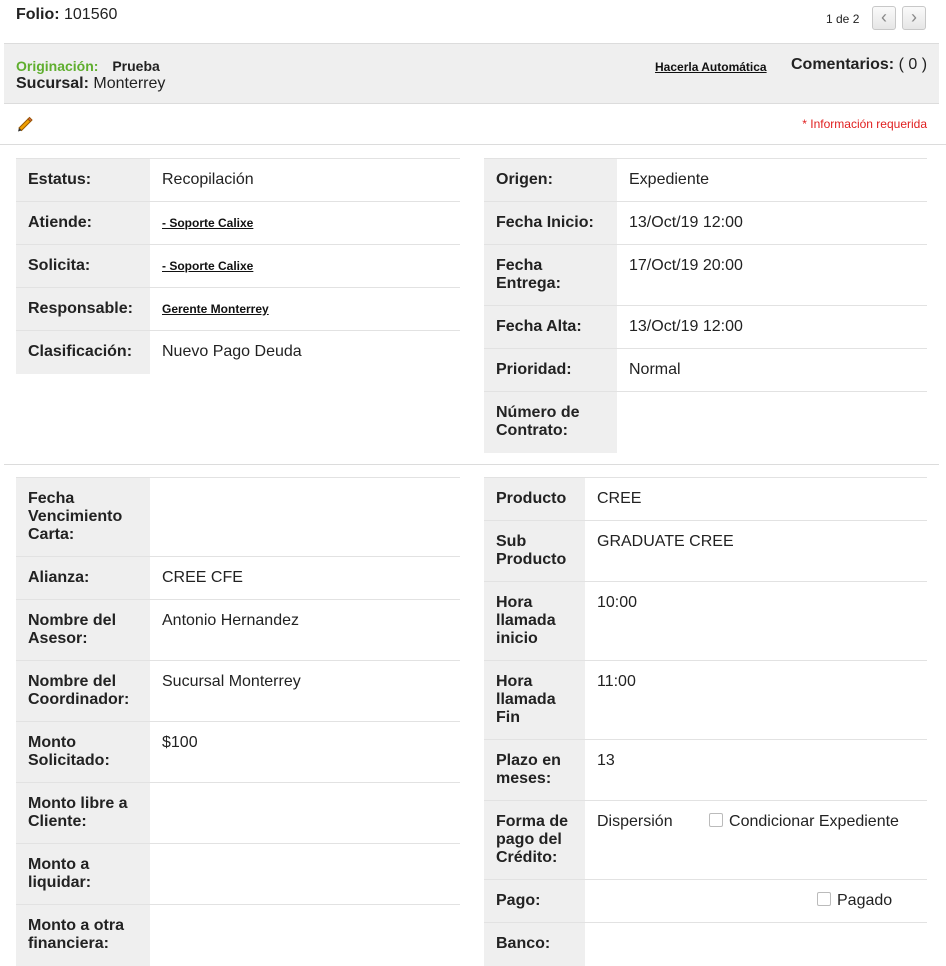 This screenshot has width=946, height=966. I want to click on alliance-value: CREE CFE, so click(305, 578).